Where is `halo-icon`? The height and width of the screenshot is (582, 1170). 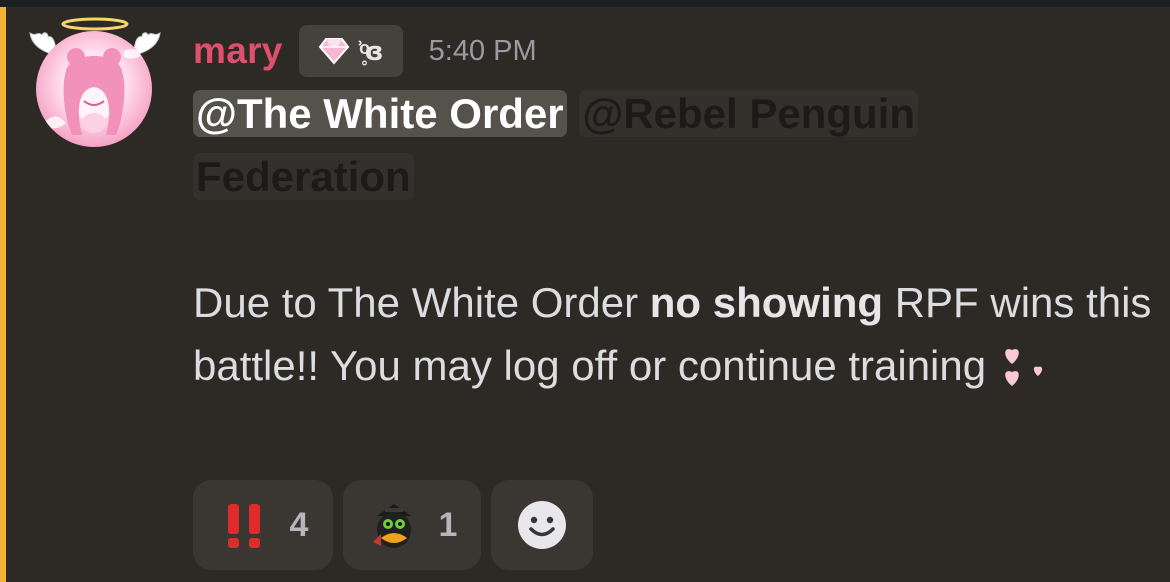
halo-icon is located at coordinates (95, 24).